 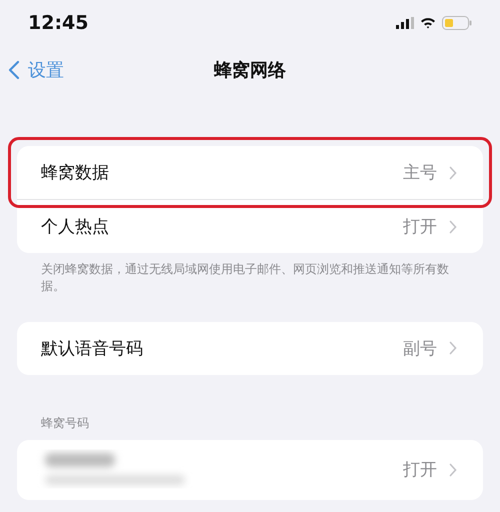 What do you see at coordinates (250, 274) in the screenshot?
I see `section-footer: 关闭蜂窝数据，通过无线局域网使用电子邮件、网页浏览和推送通知等所有数据。` at bounding box center [250, 274].